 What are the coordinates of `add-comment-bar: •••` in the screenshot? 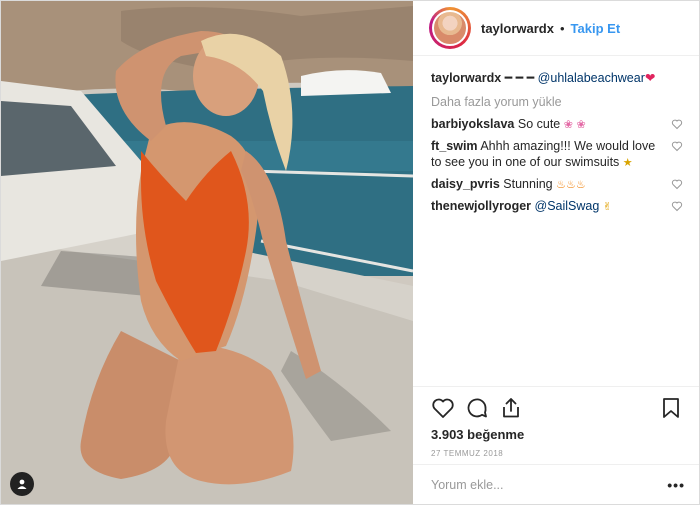 It's located at (556, 484).